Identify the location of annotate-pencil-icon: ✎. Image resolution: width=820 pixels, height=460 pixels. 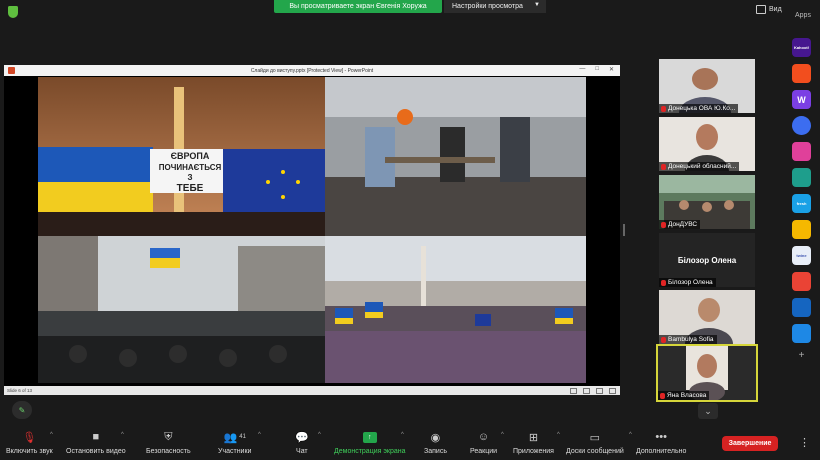
(22, 410).